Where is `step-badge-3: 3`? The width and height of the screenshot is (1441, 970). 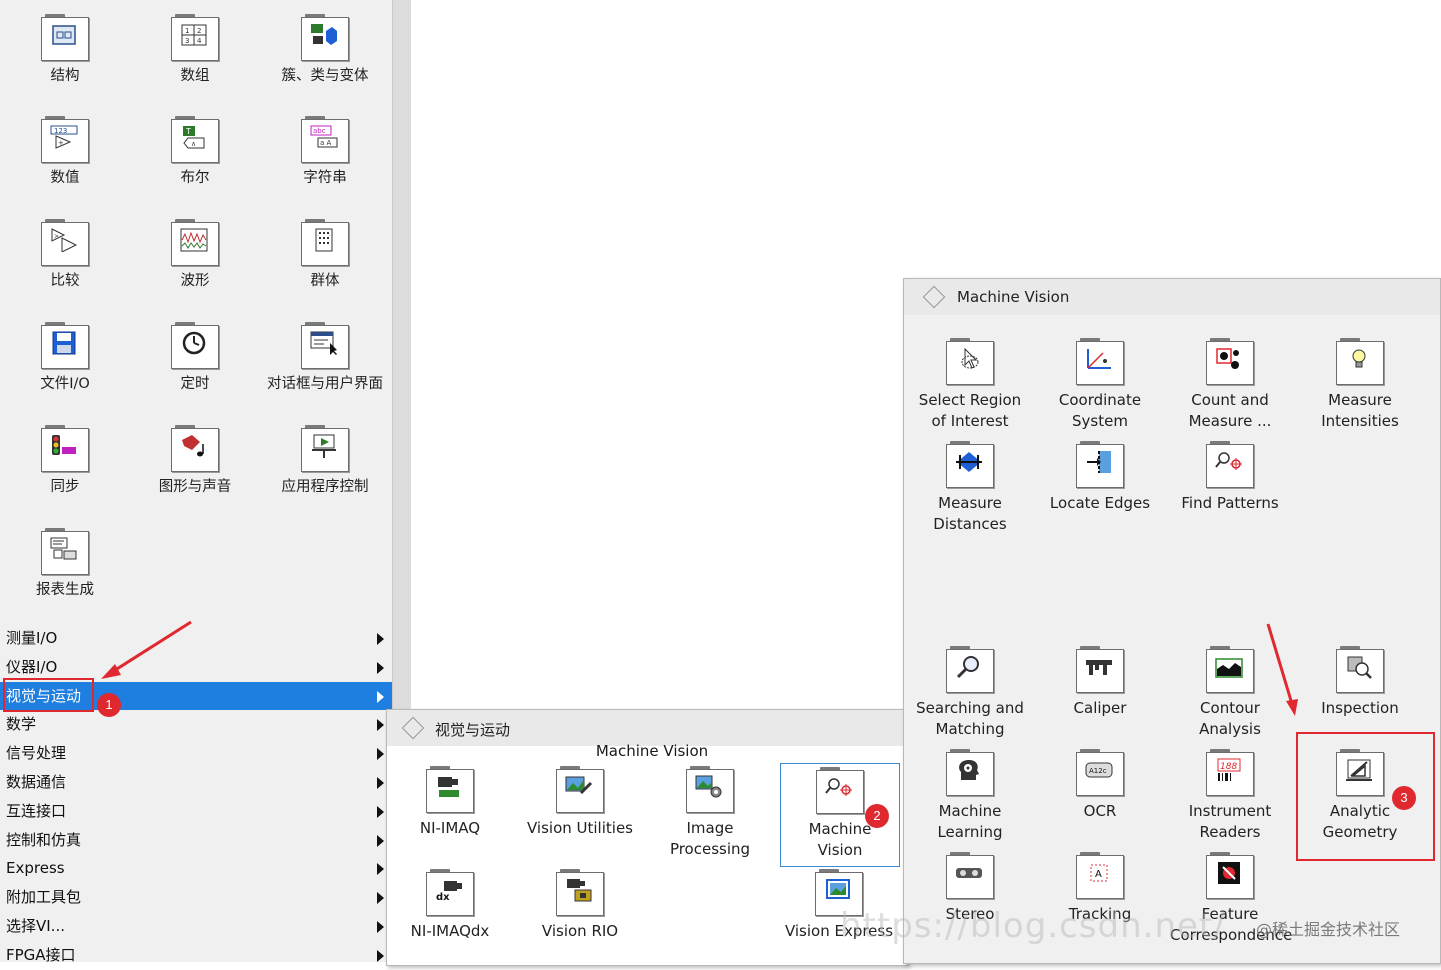 step-badge-3: 3 is located at coordinates (1404, 798).